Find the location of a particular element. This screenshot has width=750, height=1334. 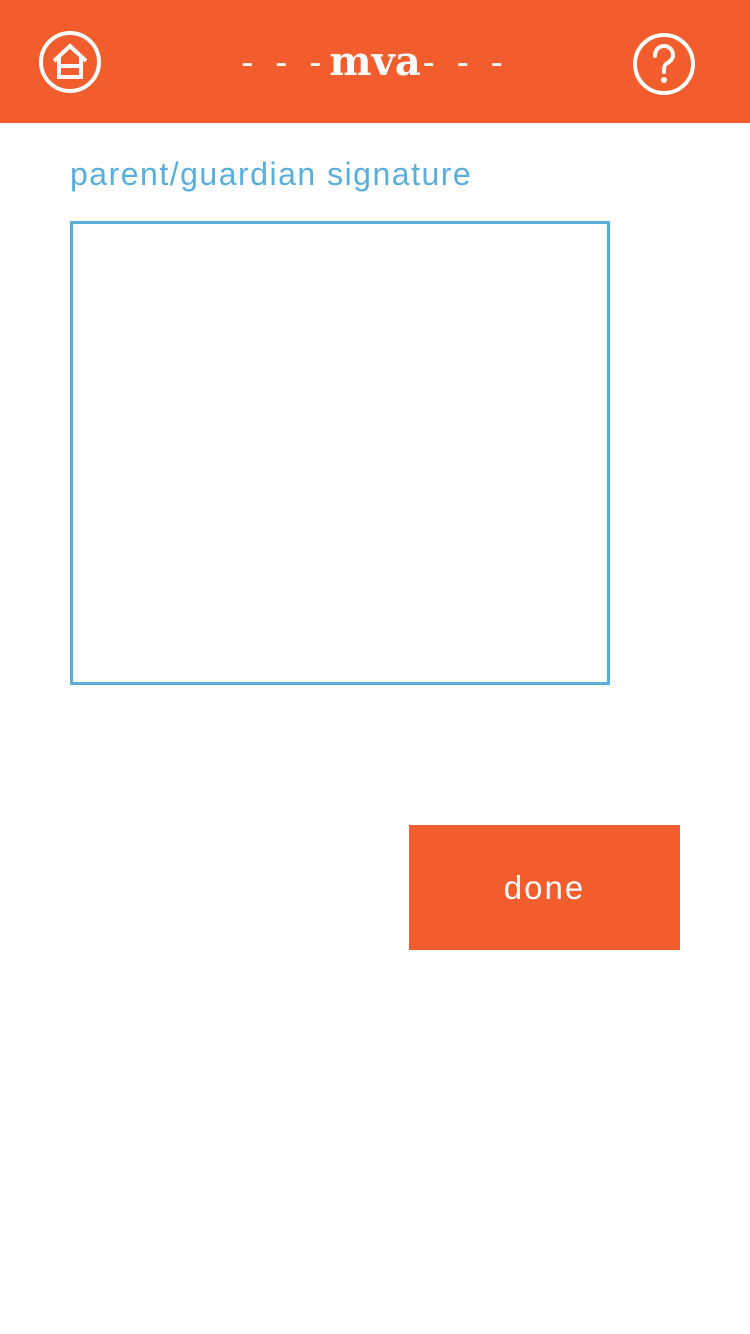

done-button: done is located at coordinates (544, 887).